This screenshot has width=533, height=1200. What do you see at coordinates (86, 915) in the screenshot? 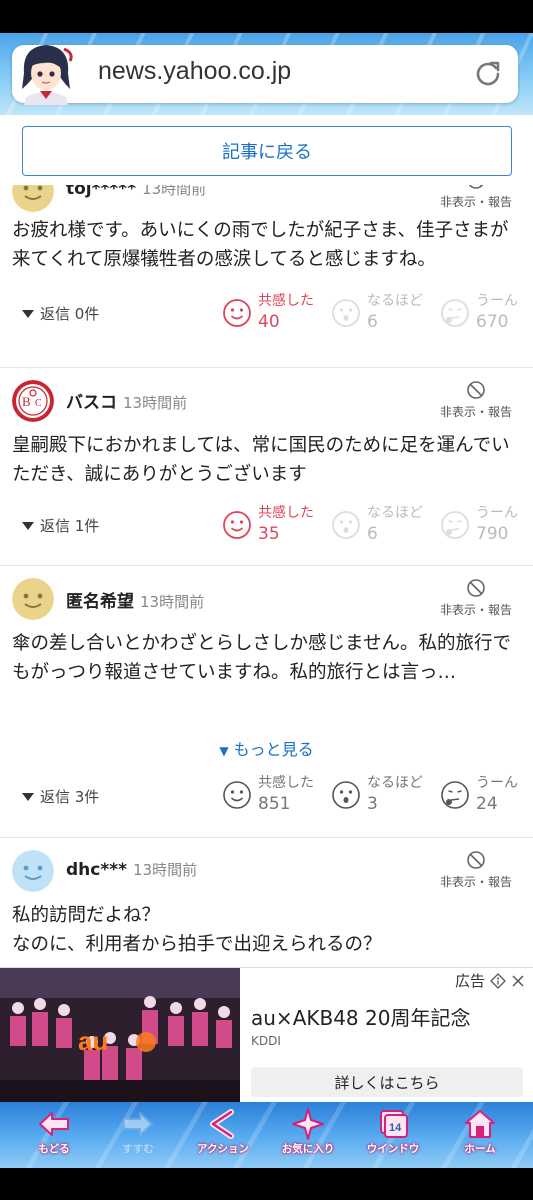
I see `comment-line: 私的訪問だよね？` at bounding box center [86, 915].